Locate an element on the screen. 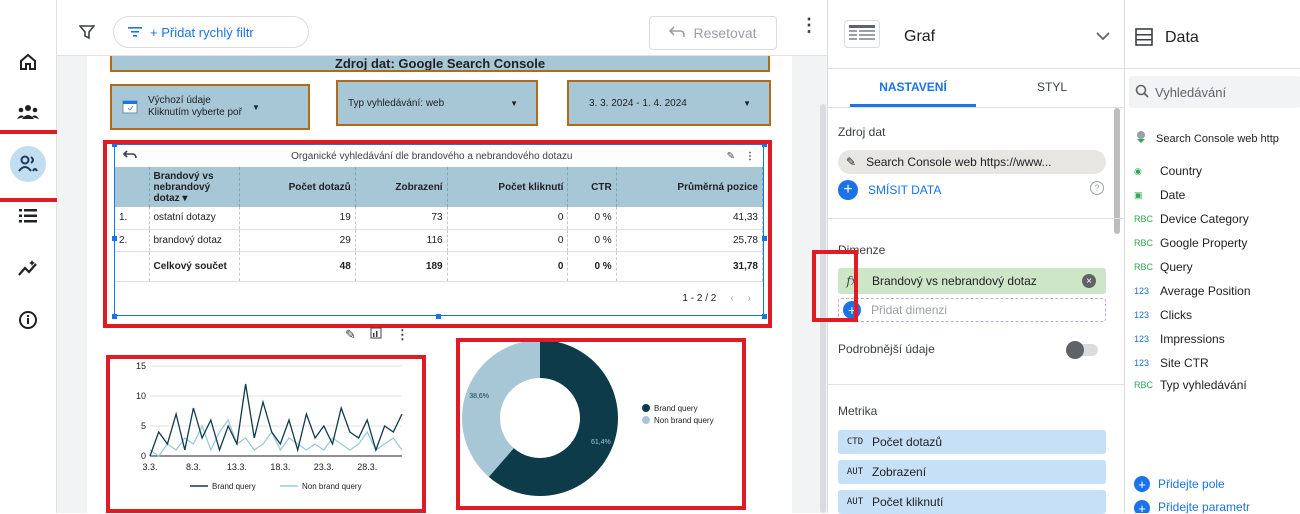 This screenshot has height=514, width=1300. search-icon is located at coordinates (1142, 92).